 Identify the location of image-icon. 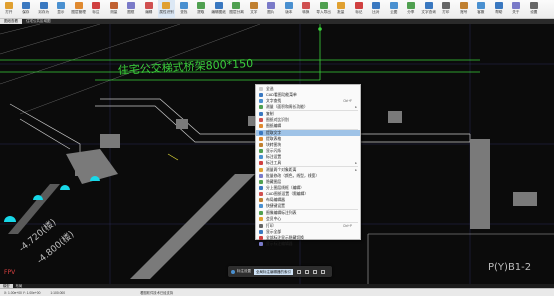
(271, 5).